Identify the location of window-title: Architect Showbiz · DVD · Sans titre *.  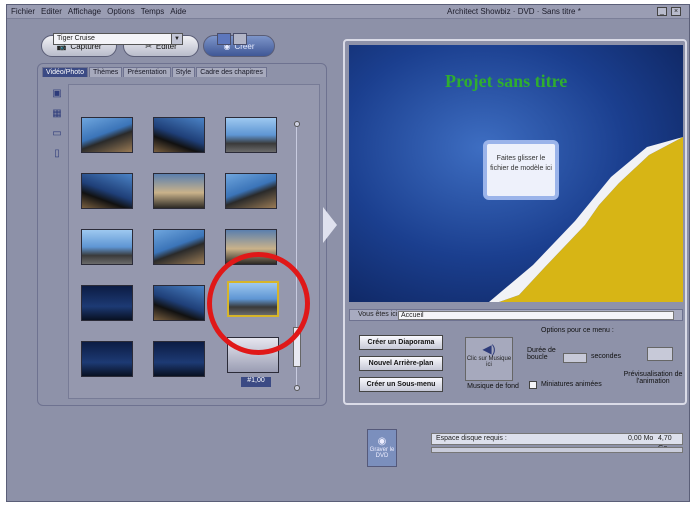
(514, 11).